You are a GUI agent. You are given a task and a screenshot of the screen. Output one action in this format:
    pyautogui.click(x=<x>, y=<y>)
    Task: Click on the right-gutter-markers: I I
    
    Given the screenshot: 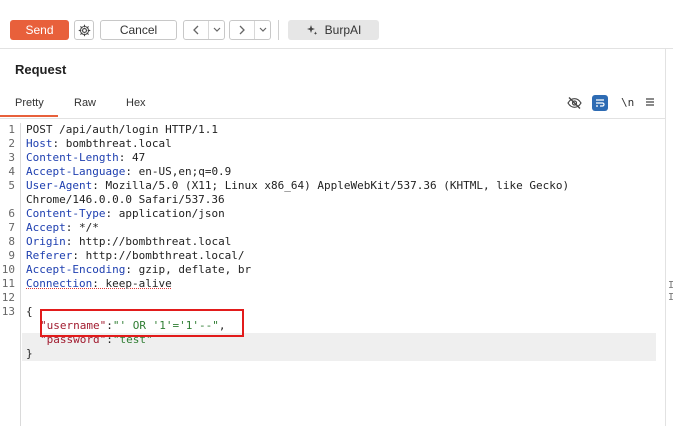 What is the action you would take?
    pyautogui.click(x=670, y=292)
    